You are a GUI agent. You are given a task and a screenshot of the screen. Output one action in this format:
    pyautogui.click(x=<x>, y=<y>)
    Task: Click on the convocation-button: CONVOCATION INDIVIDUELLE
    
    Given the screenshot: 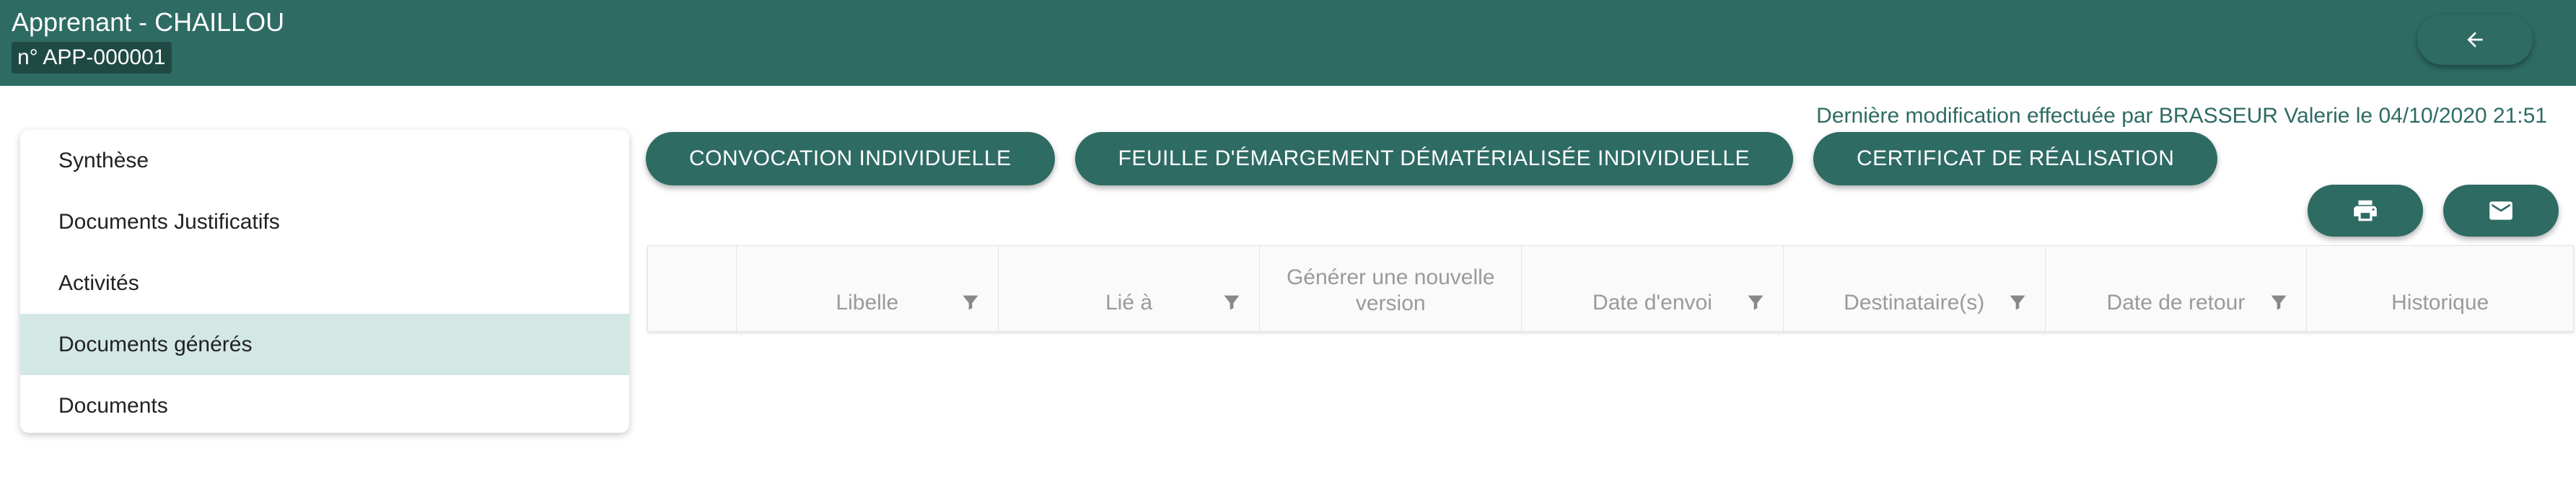 What is the action you would take?
    pyautogui.click(x=850, y=158)
    